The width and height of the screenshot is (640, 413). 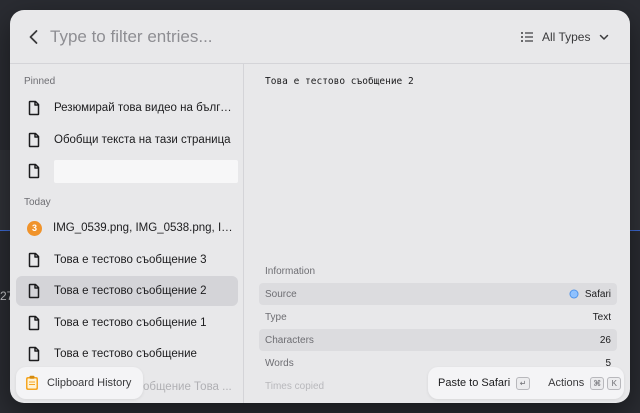 I want to click on list-item-label: Обобщи текста на тази страница, so click(x=142, y=140).